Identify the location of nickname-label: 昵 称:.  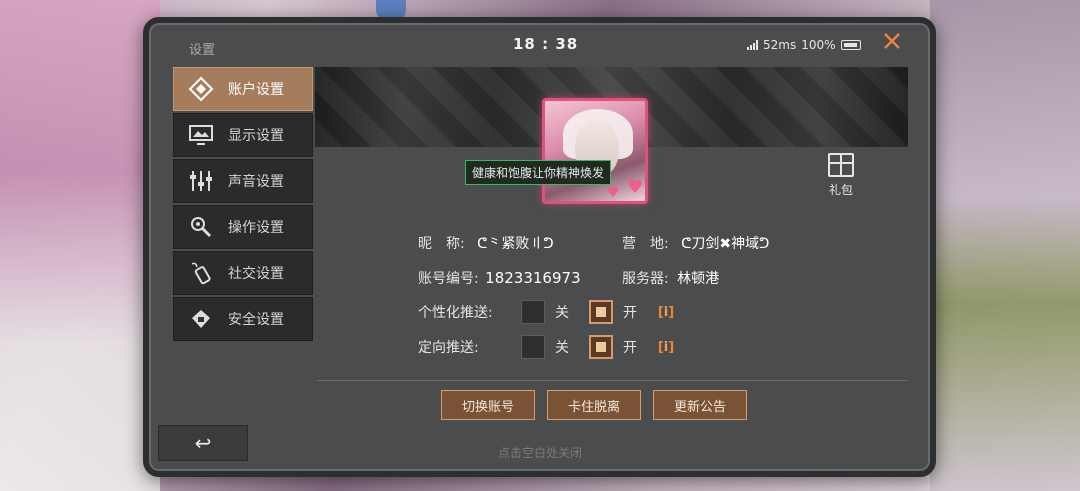
(441, 244).